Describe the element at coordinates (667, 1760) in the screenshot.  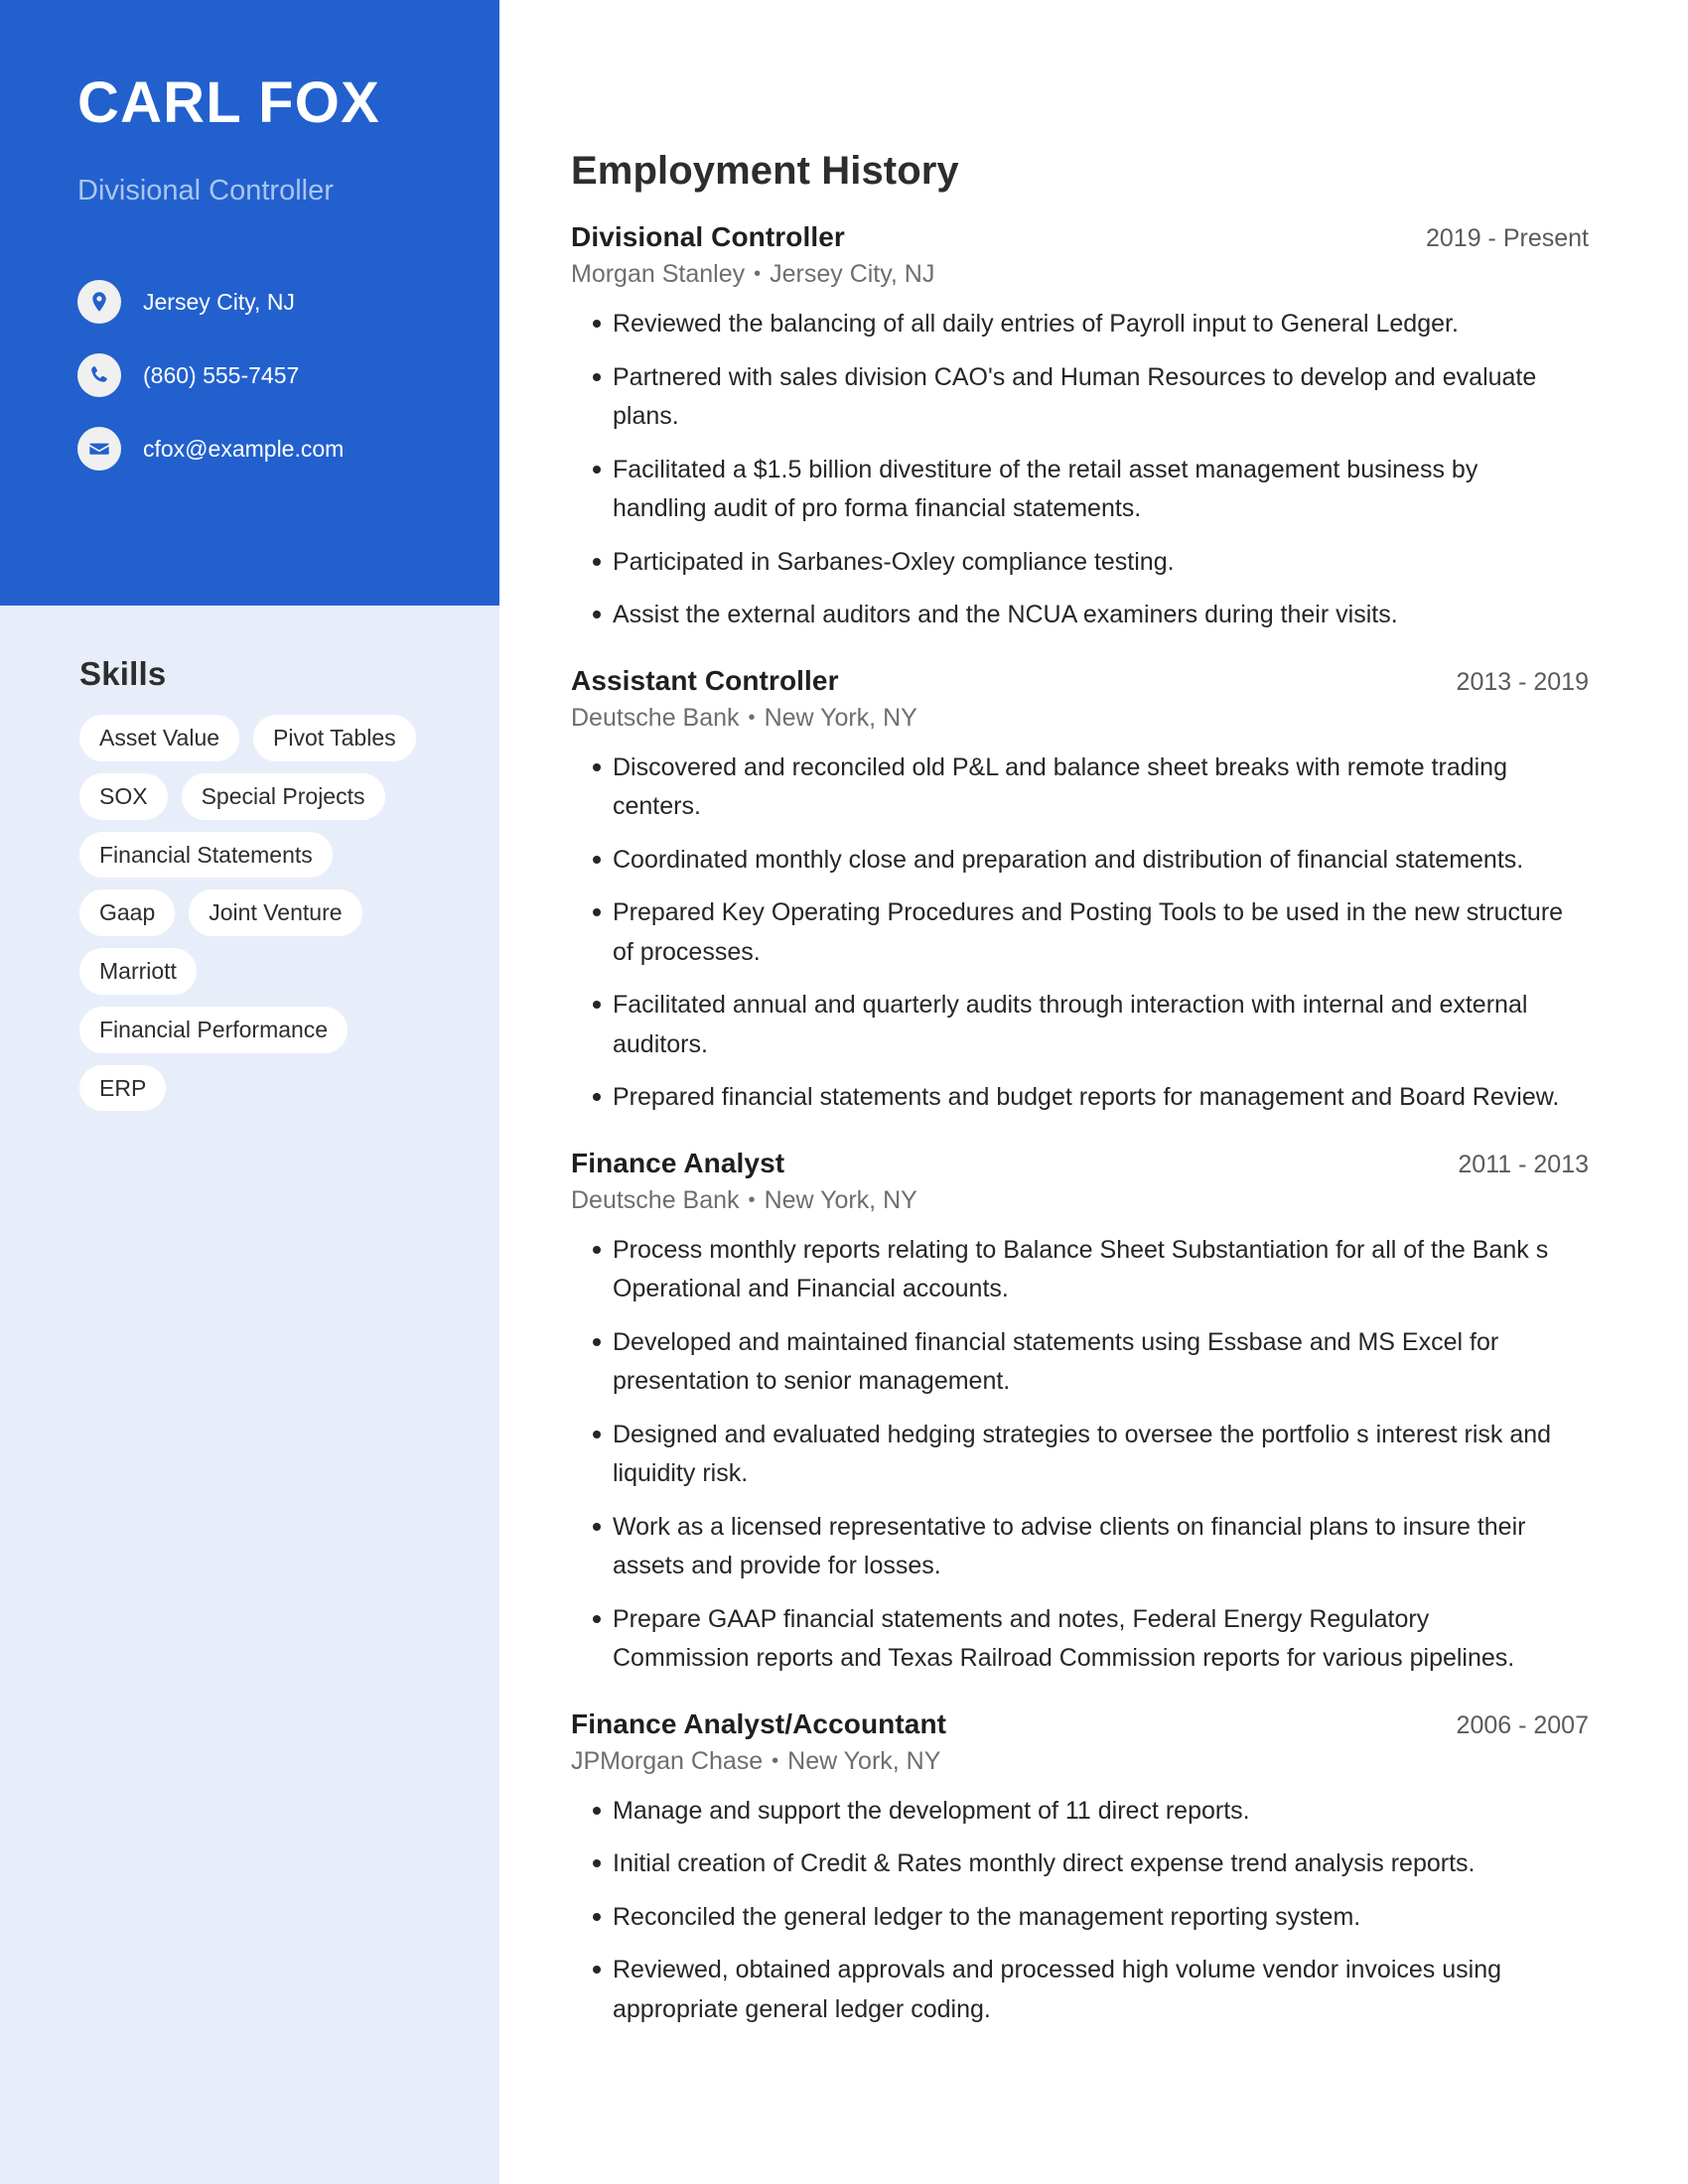
I see `job-company: JPMorgan Chase` at that location.